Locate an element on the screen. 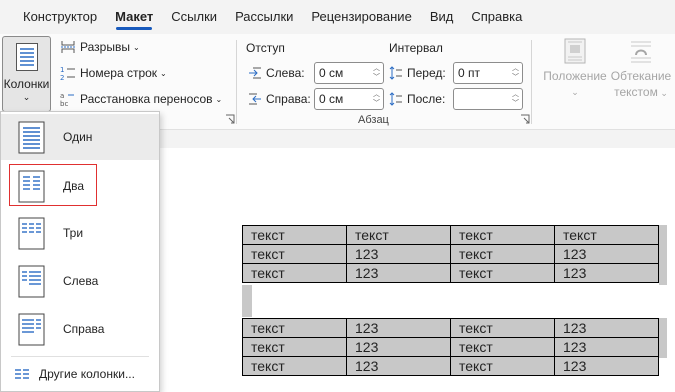  position-button: Положение ⌄ is located at coordinates (575, 69).